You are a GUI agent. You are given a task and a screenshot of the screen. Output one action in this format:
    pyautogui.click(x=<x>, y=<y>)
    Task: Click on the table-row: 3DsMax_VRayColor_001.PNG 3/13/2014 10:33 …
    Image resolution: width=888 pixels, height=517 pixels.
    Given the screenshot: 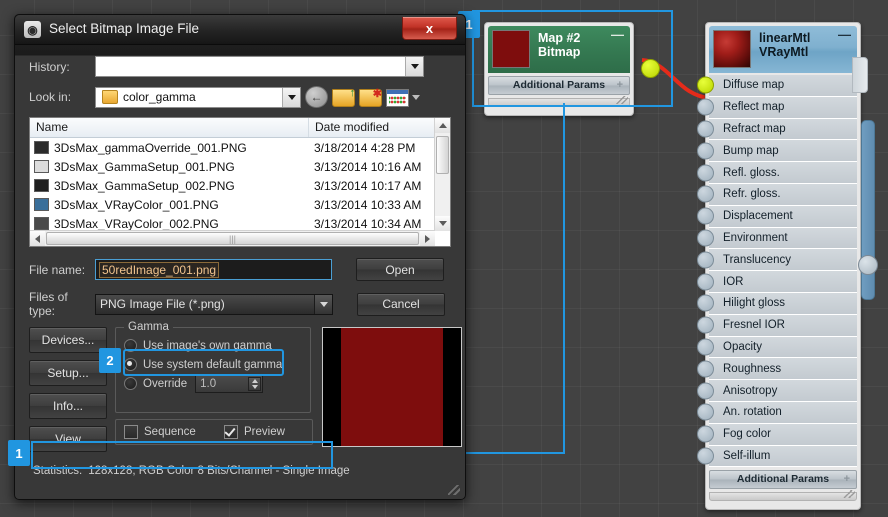 What is the action you would take?
    pyautogui.click(x=240, y=204)
    